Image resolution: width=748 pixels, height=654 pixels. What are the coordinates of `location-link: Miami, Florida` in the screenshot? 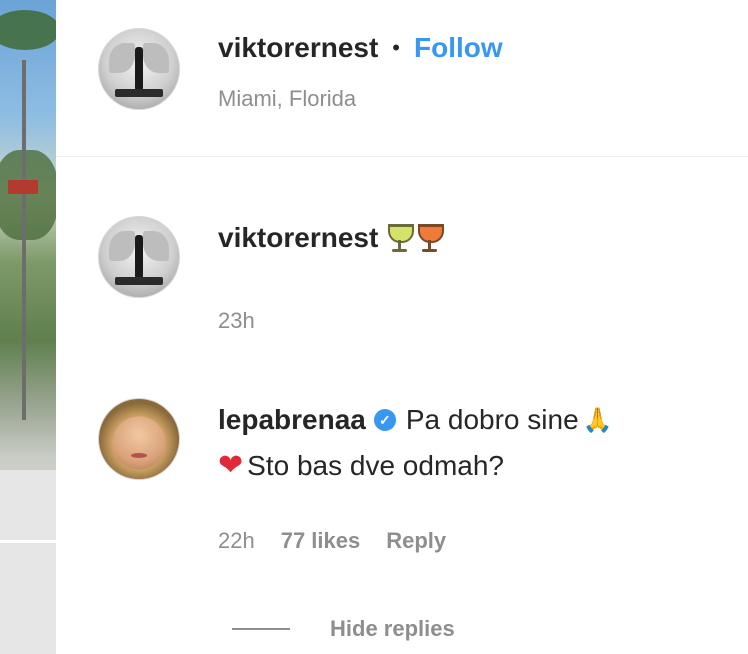 It's located at (287, 99).